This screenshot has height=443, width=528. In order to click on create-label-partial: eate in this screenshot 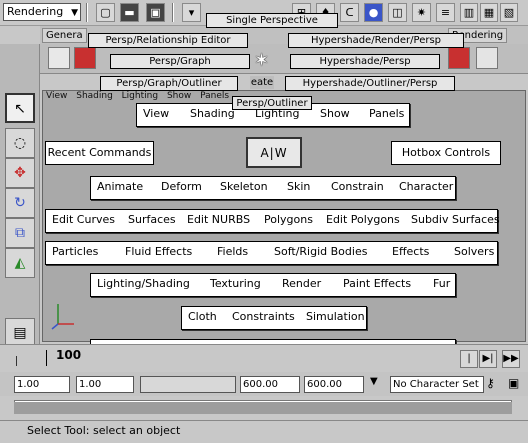, I will do `click(262, 82)`.